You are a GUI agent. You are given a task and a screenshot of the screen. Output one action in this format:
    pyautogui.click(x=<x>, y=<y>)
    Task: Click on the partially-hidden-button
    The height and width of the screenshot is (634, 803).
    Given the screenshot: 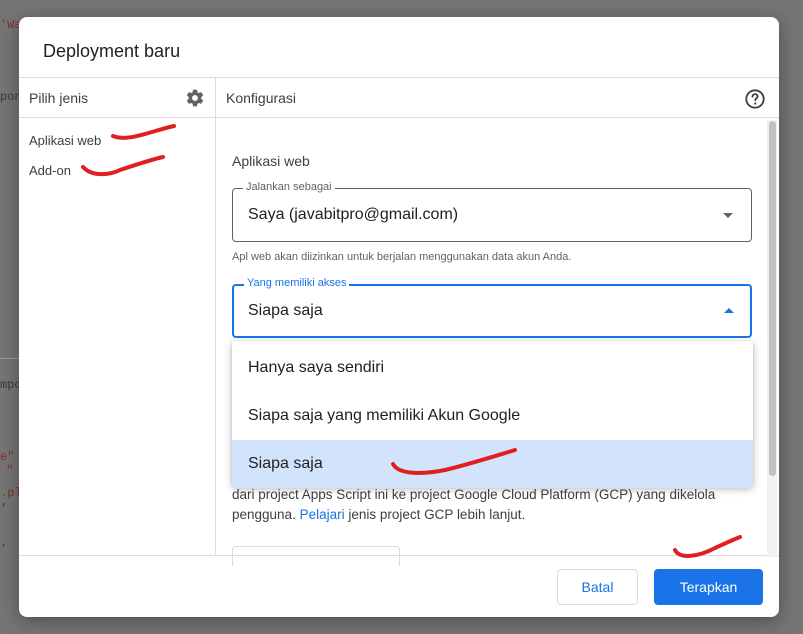 What is the action you would take?
    pyautogui.click(x=316, y=556)
    